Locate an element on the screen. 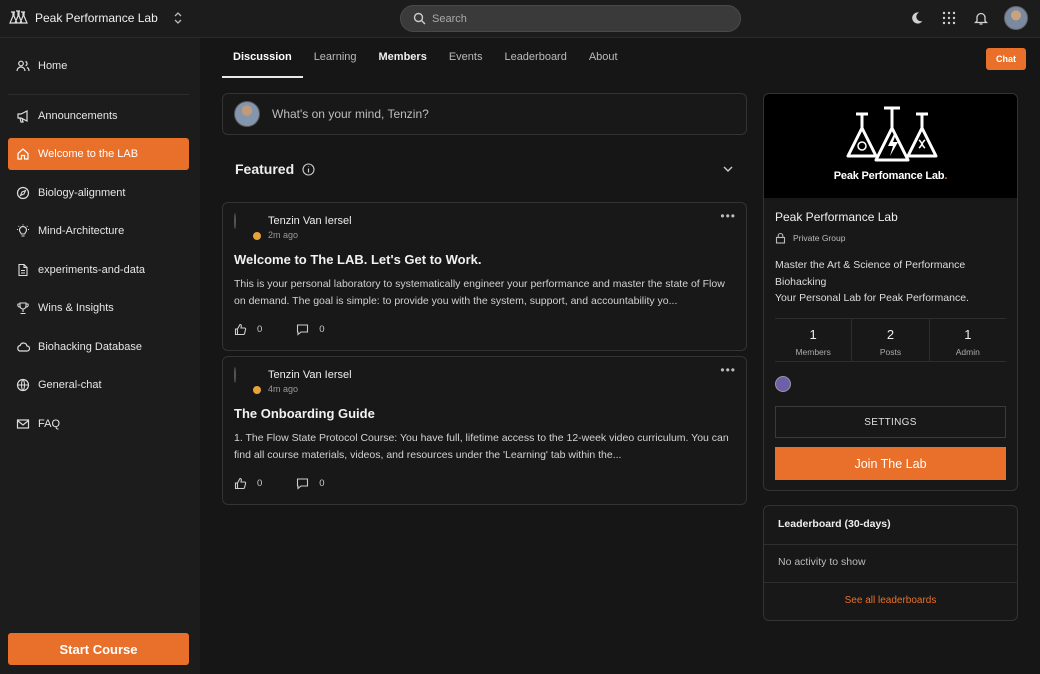  sidebar-item-announcements: Announcements is located at coordinates (98, 116).